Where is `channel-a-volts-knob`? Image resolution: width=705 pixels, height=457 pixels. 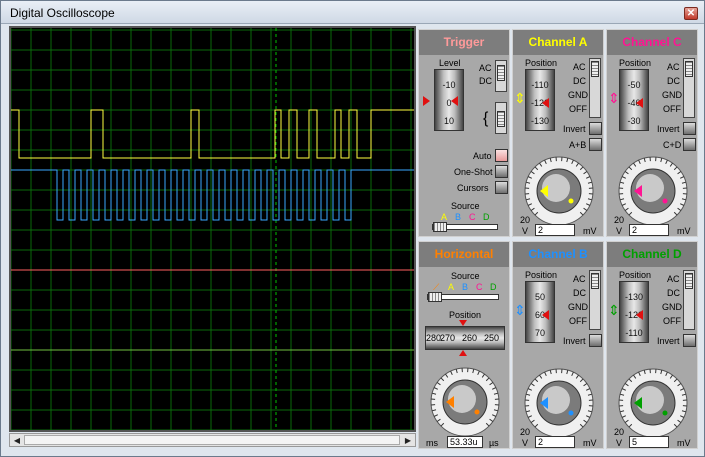
channel-a-volts-knob is located at coordinates (559, 186).